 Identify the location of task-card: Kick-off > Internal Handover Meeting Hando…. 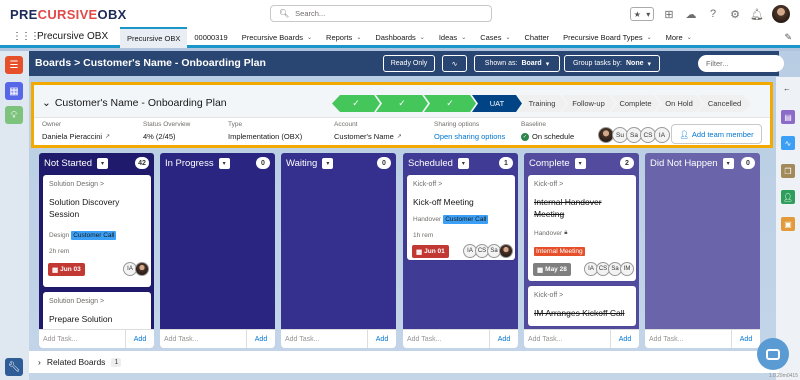
(582, 228).